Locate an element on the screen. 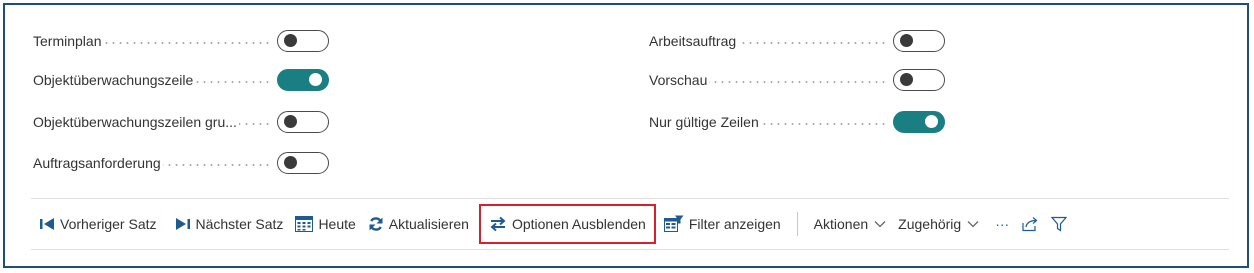 The height and width of the screenshot is (273, 1254). field-auftragsanforderung: Auftragsanforderung is located at coordinates (181, 163).